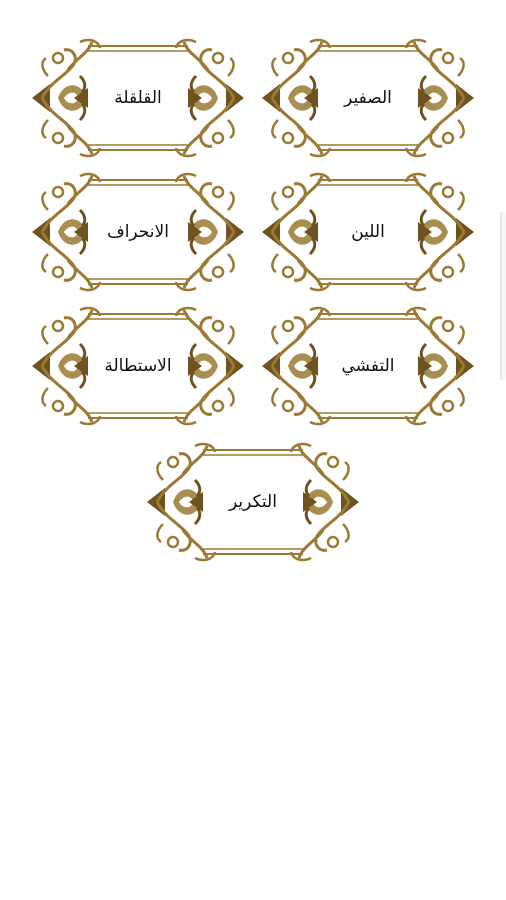  I want to click on button-leen: اللين, so click(368, 232).